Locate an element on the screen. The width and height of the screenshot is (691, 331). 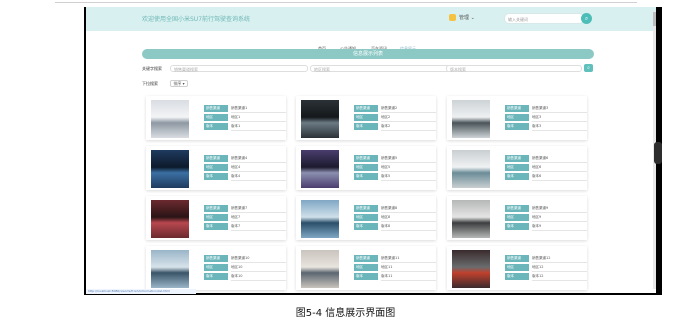
info-card: 销售渠道 销售渠道10 地区 地区10 版本 版本10 is located at coordinates (216, 268).